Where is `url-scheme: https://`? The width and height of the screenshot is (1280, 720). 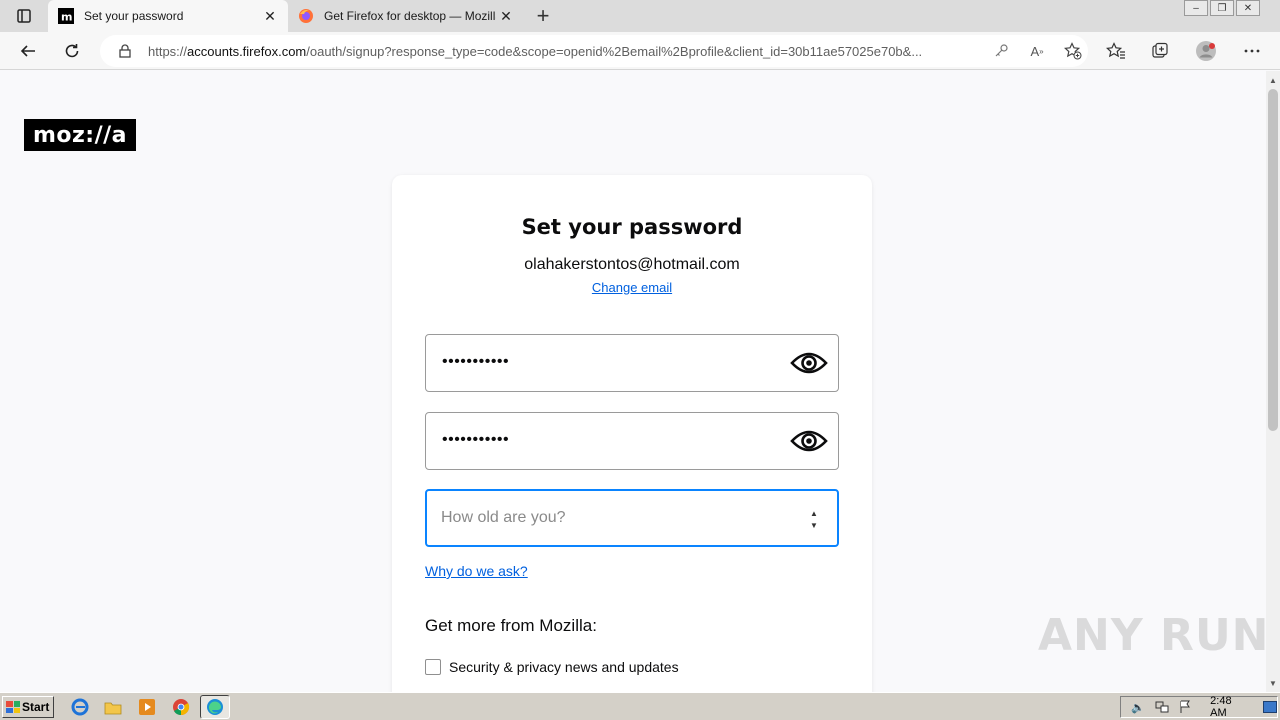 url-scheme: https:// is located at coordinates (168, 51).